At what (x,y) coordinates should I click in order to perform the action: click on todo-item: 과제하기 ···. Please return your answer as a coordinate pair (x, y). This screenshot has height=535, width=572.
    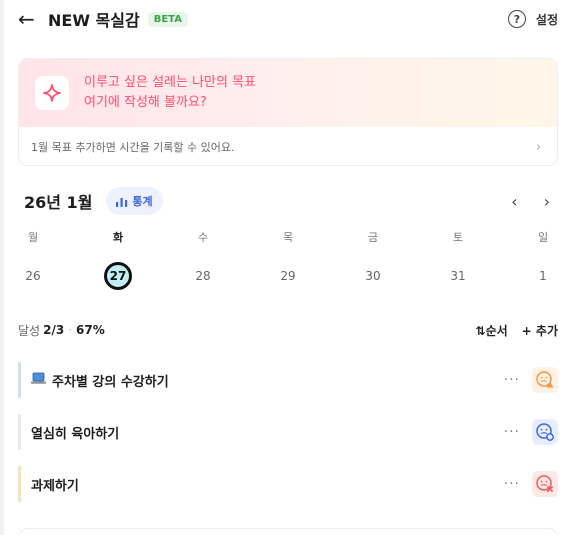
    Looking at the image, I should click on (288, 484).